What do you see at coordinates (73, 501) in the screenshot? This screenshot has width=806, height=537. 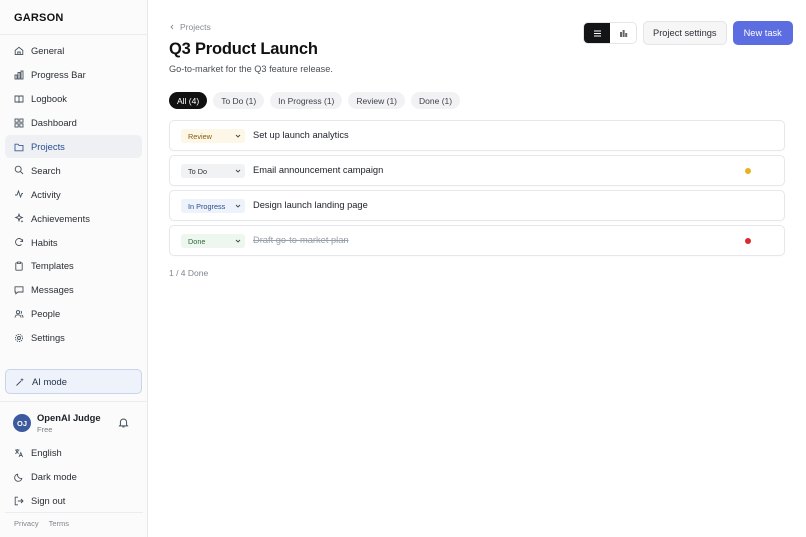 I see `sidebar-item-sign-out: Sign out` at bounding box center [73, 501].